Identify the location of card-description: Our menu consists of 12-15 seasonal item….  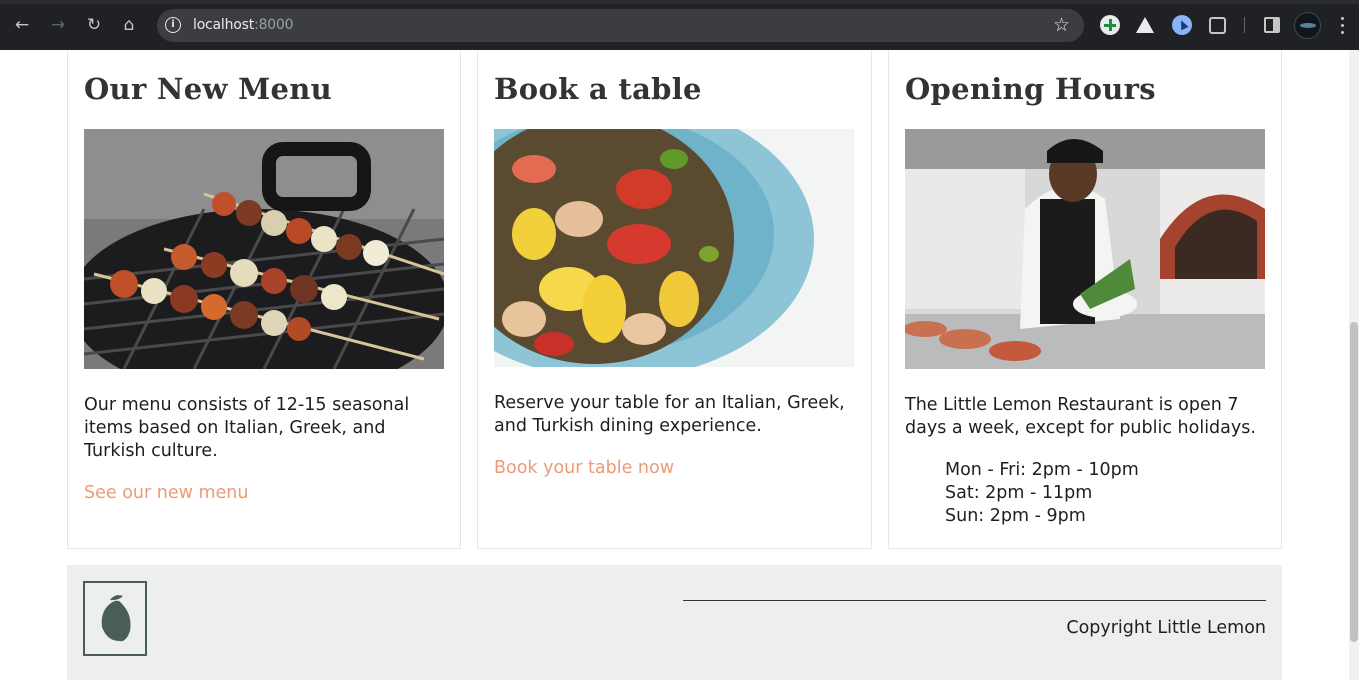
(247, 428).